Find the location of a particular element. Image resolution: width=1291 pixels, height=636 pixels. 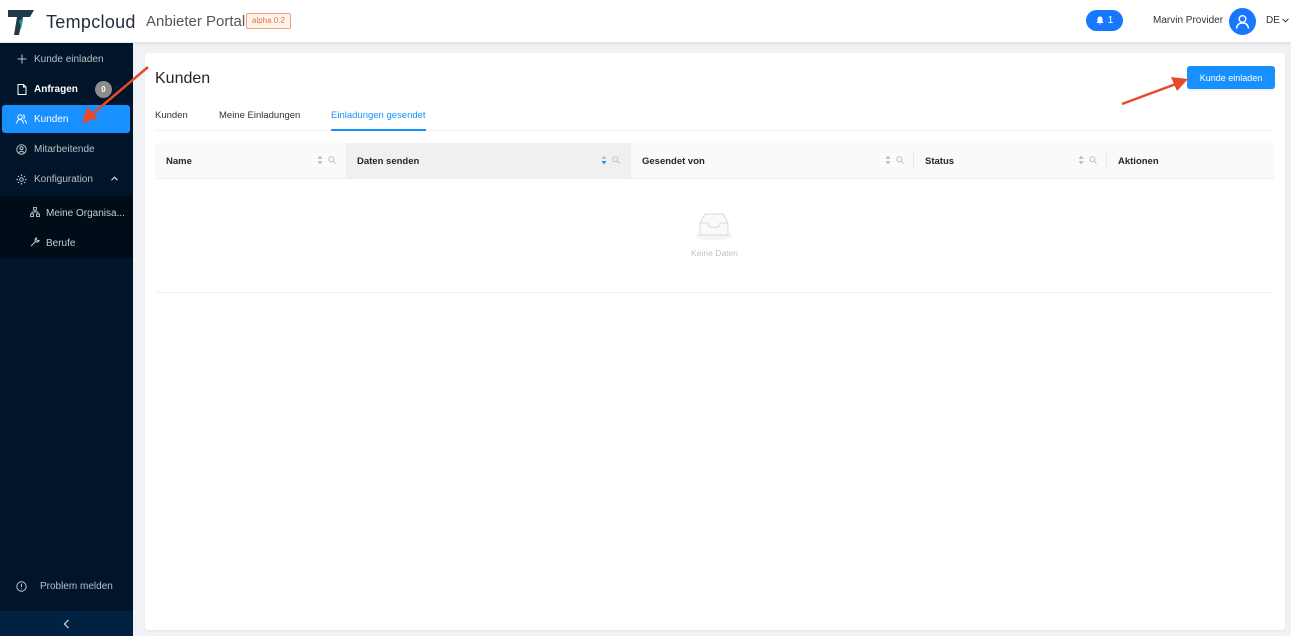

portal-name: Anbieter Portal is located at coordinates (196, 21).